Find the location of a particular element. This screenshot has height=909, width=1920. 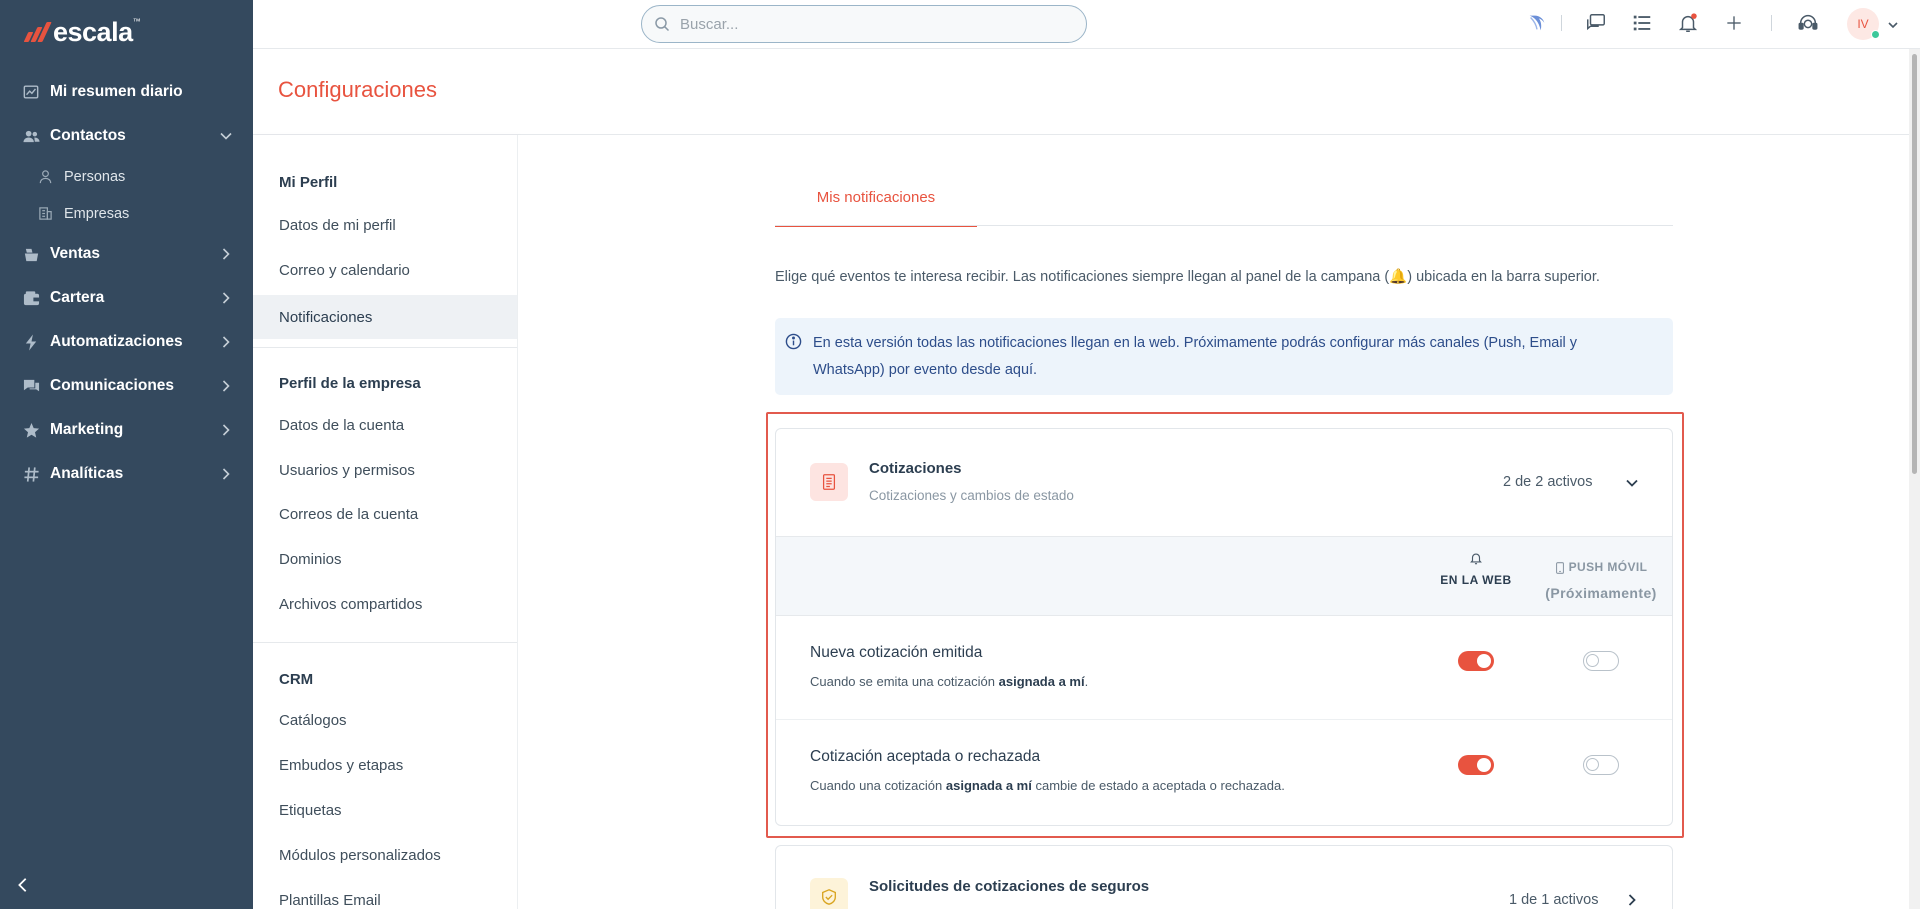

nav-item-cartera: Cartera is located at coordinates (126, 298).